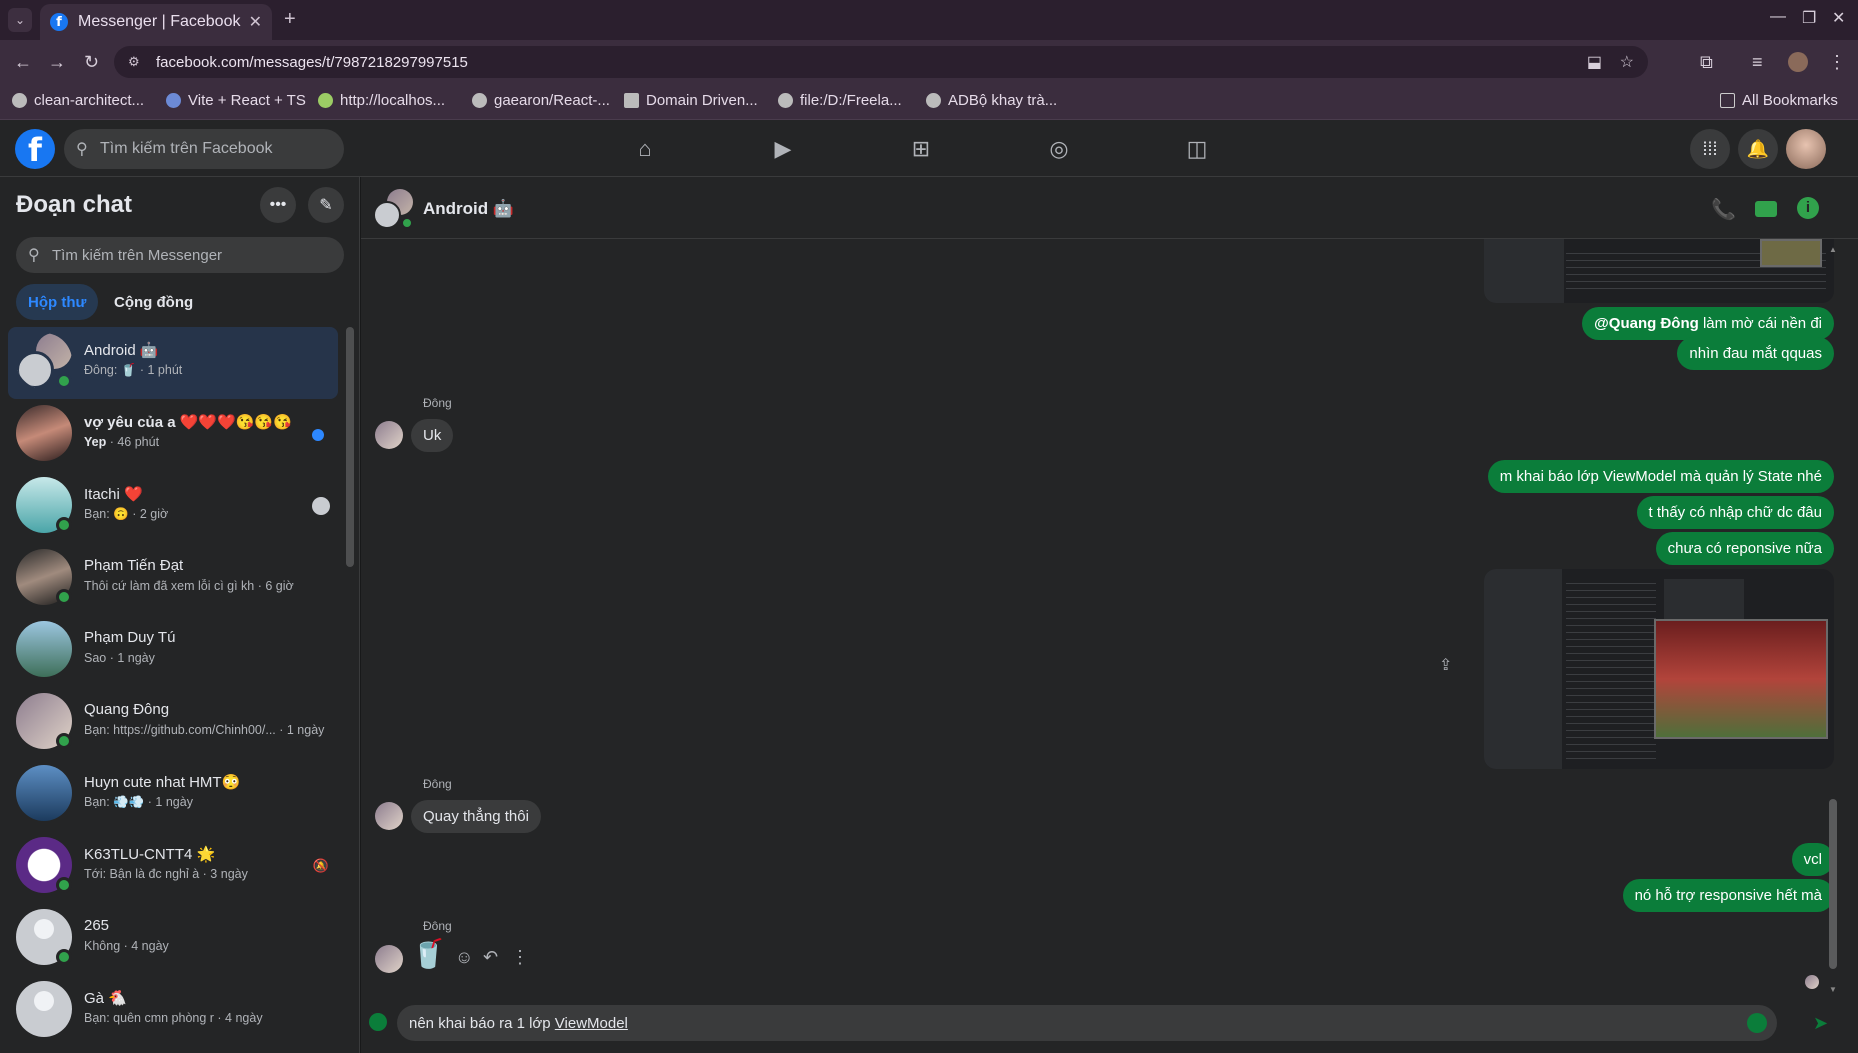 The image size is (1858, 1053). What do you see at coordinates (520, 957) in the screenshot?
I see `more-icon: ⋮` at bounding box center [520, 957].